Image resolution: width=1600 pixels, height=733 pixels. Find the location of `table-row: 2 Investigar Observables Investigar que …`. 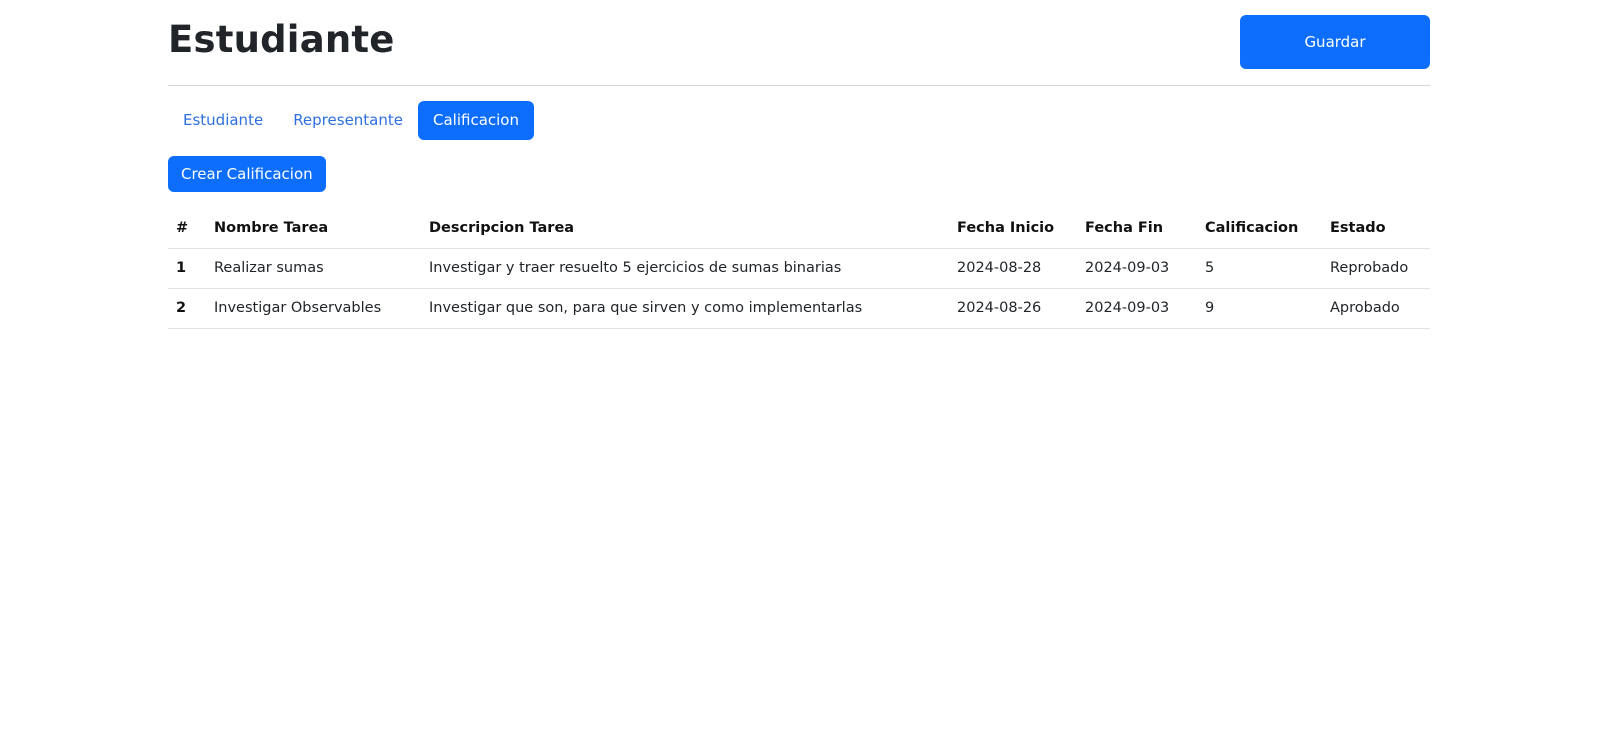

table-row: 2 Investigar Observables Investigar que … is located at coordinates (799, 308).